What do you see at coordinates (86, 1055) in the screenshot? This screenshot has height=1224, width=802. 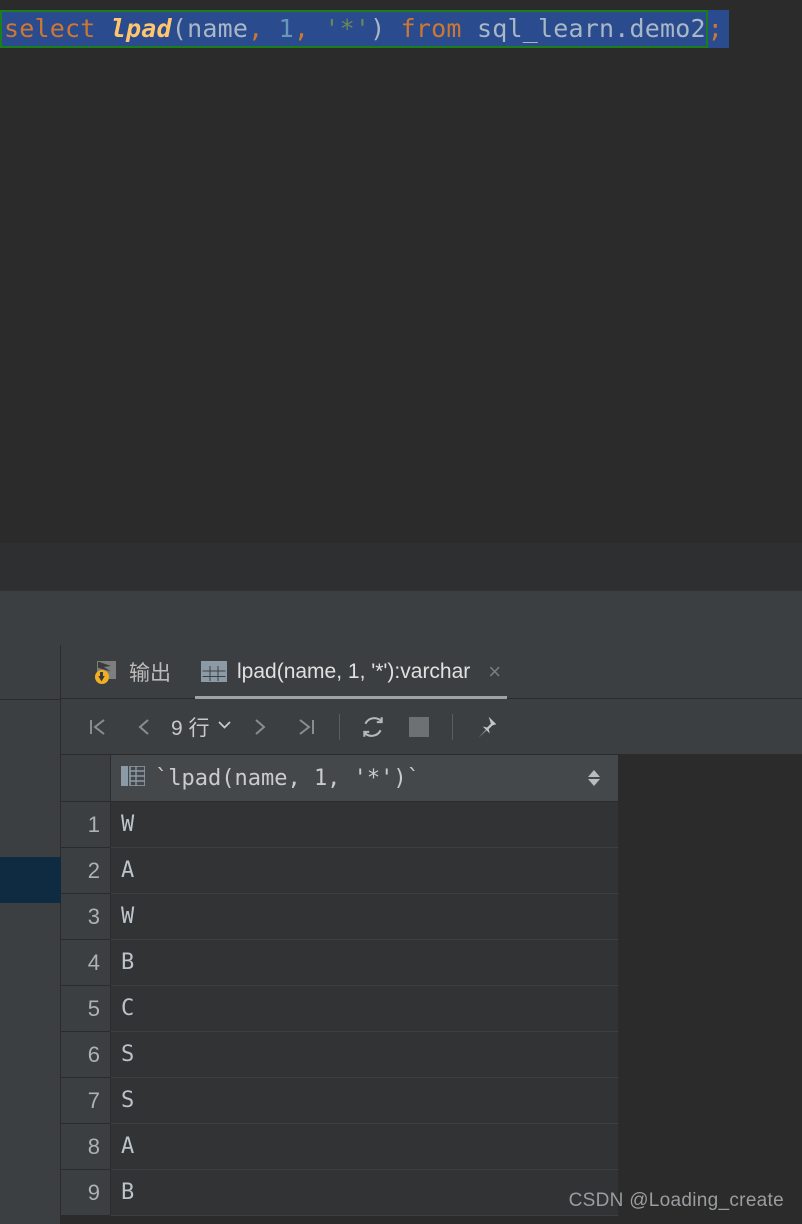 I see `row-number: 6` at bounding box center [86, 1055].